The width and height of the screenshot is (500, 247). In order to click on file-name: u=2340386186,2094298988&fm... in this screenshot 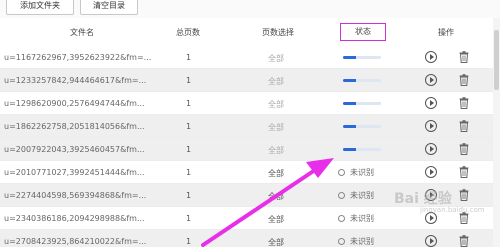, I will do `click(74, 218)`.